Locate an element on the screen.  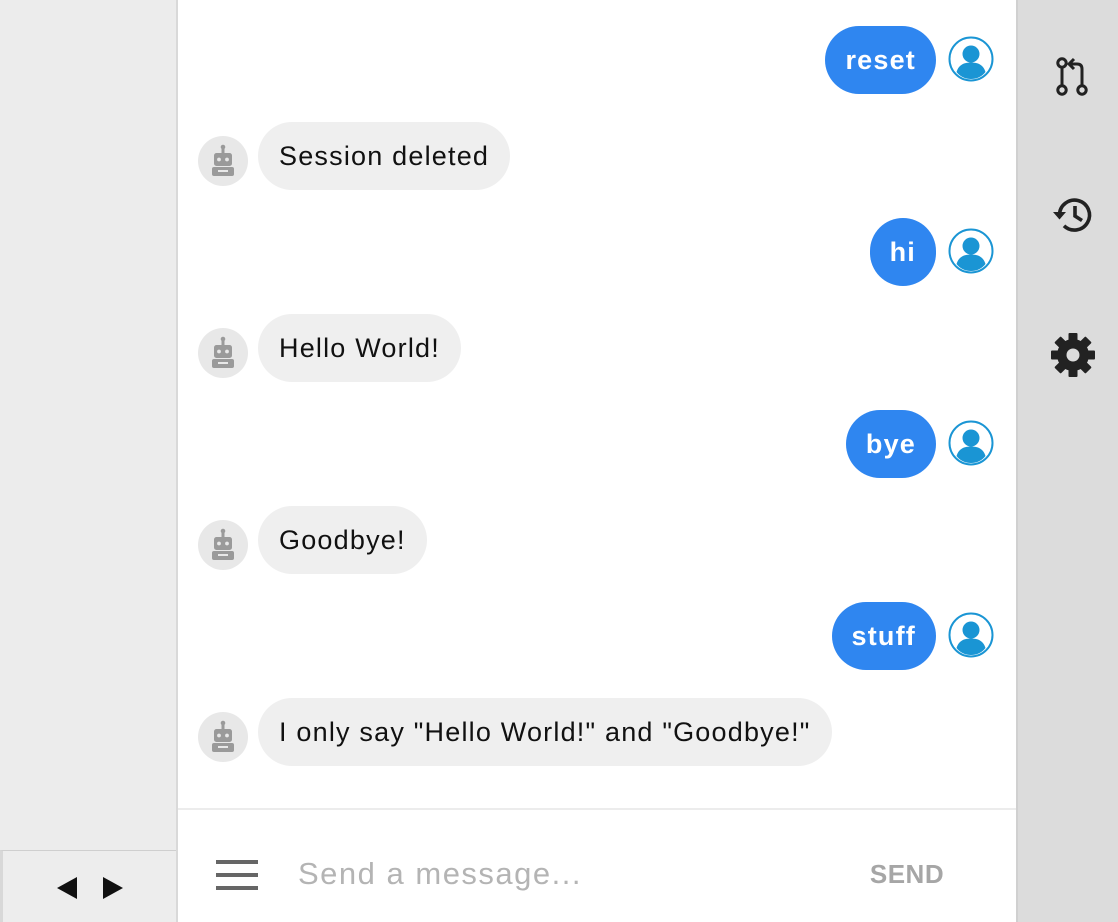
right-toolbar is located at coordinates (1068, 461).